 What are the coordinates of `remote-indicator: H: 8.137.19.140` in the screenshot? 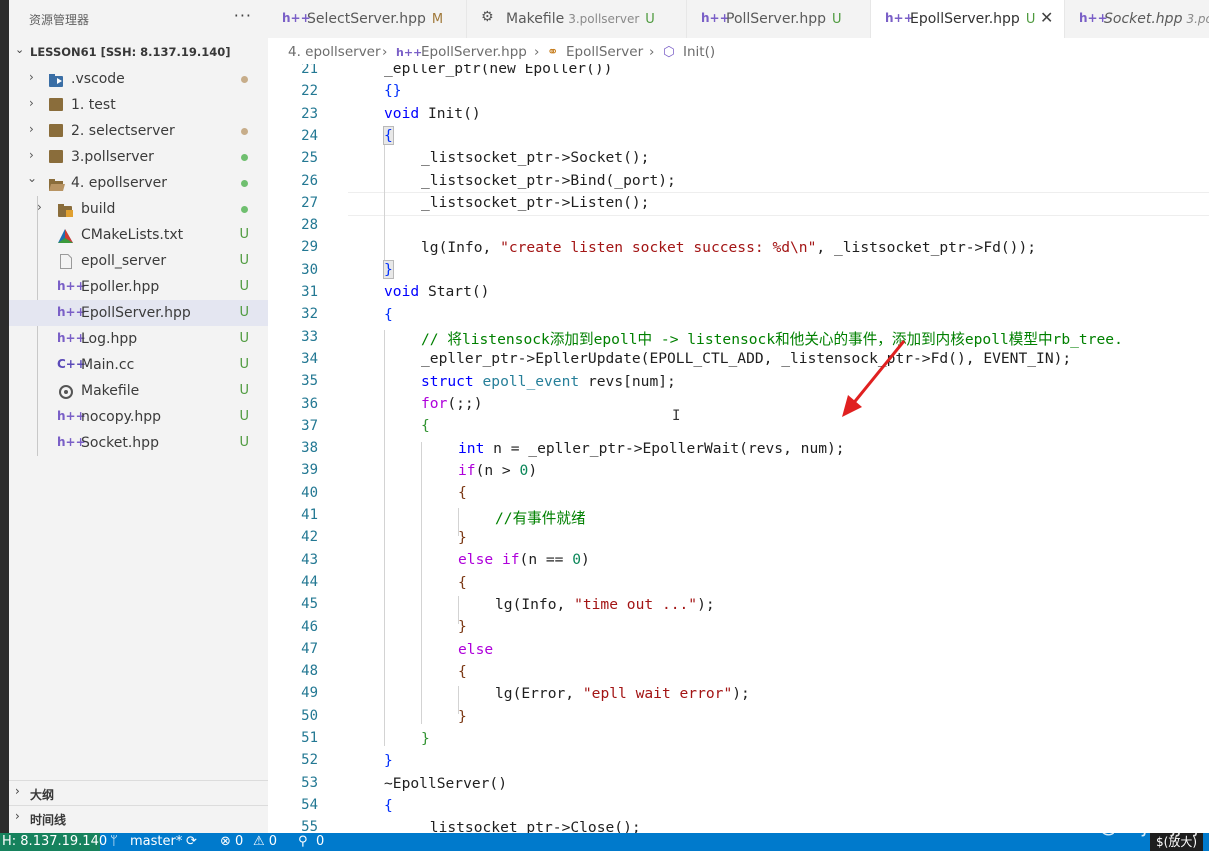 It's located at (53, 842).